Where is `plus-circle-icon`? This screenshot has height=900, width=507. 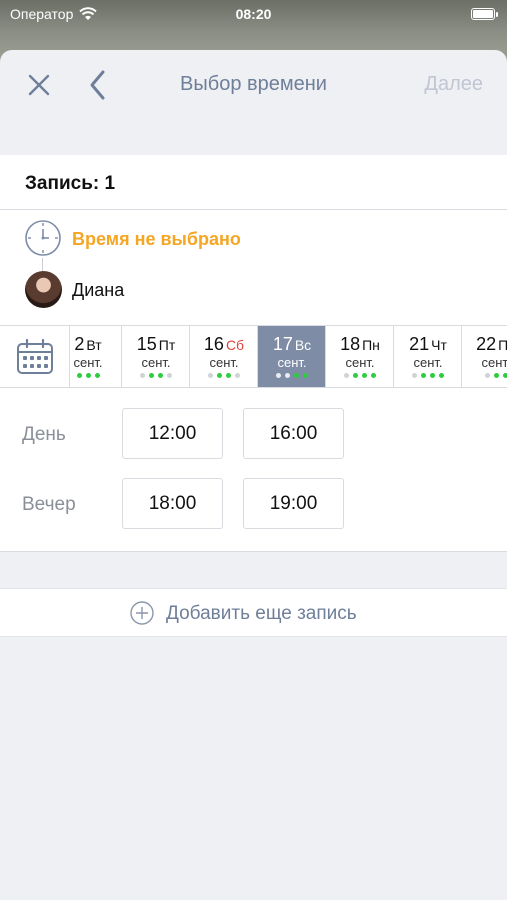
plus-circle-icon is located at coordinates (142, 613).